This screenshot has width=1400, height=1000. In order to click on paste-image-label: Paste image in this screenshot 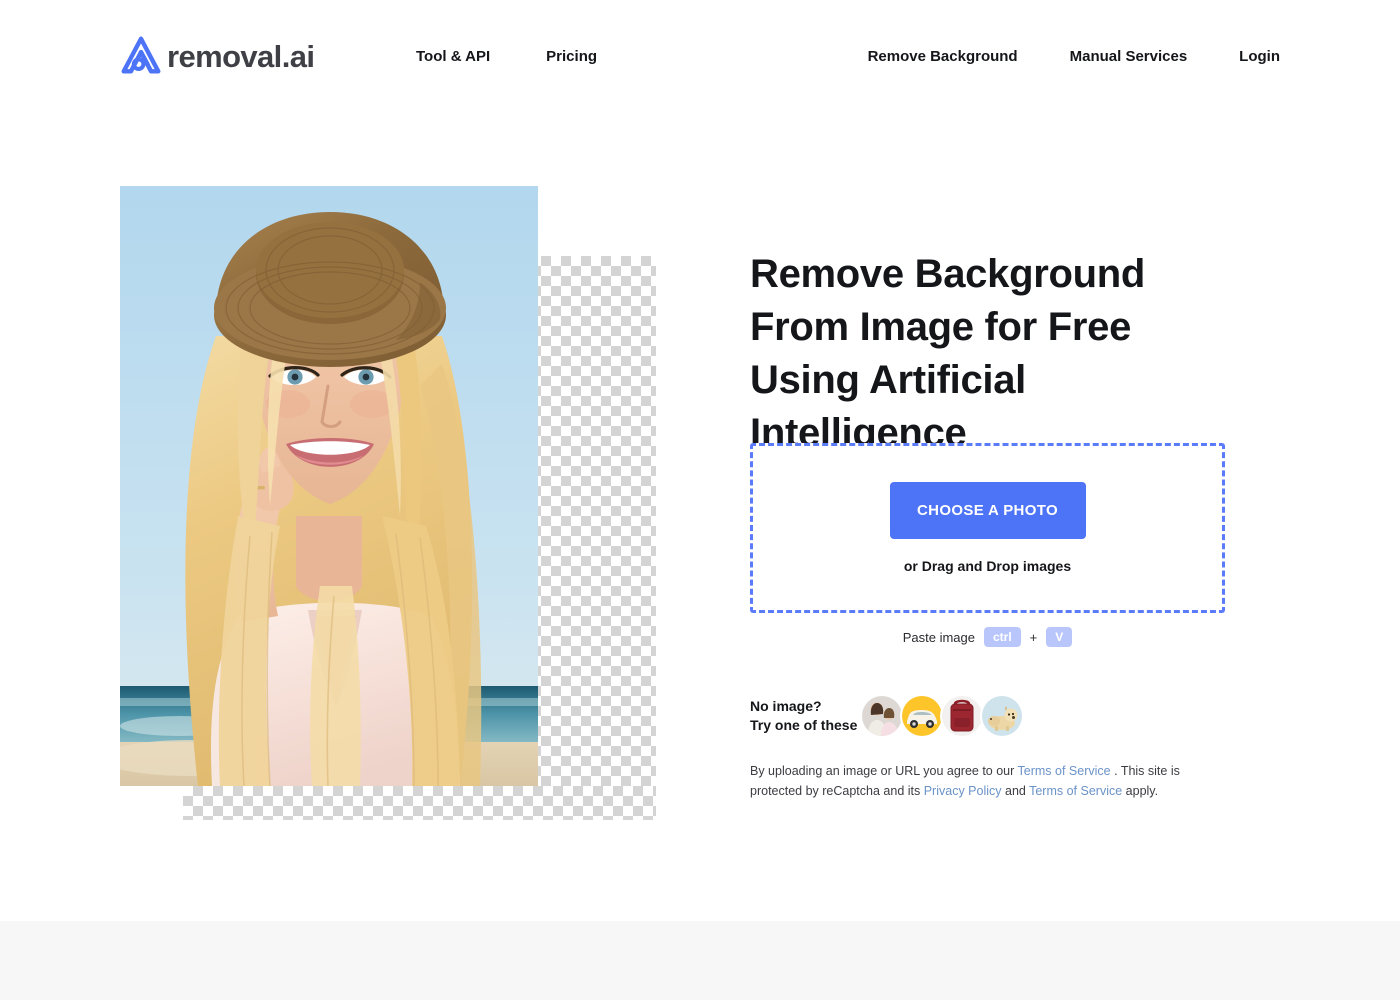, I will do `click(938, 637)`.